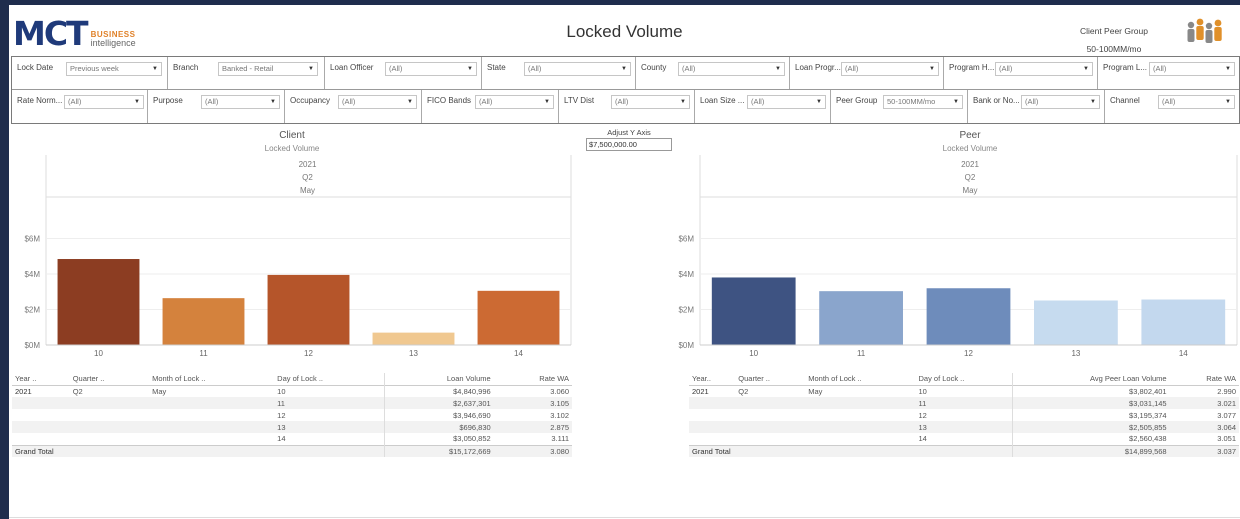 This screenshot has width=1240, height=519. I want to click on filter-label: Loan Officer, so click(352, 67).